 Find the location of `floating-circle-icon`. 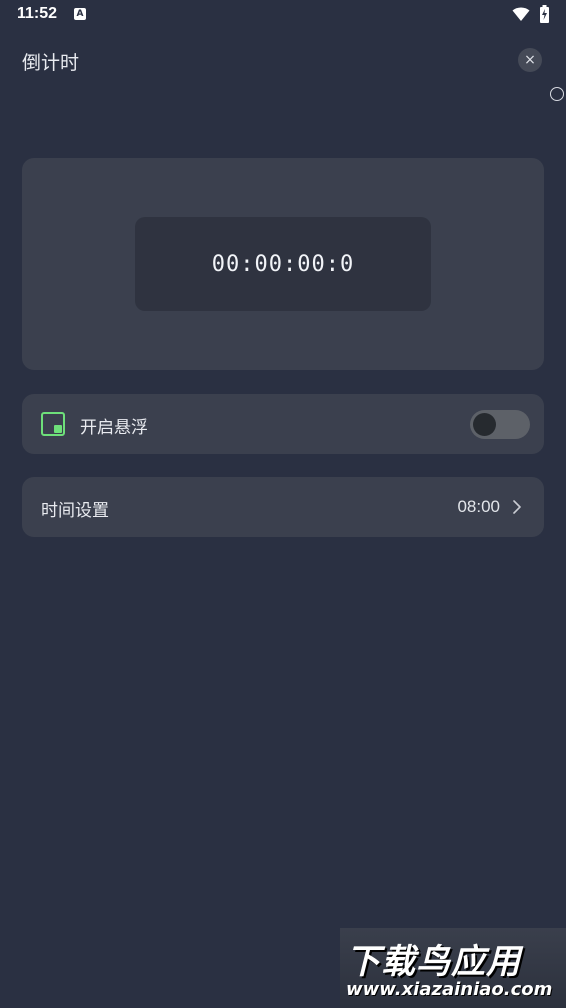

floating-circle-icon is located at coordinates (557, 94).